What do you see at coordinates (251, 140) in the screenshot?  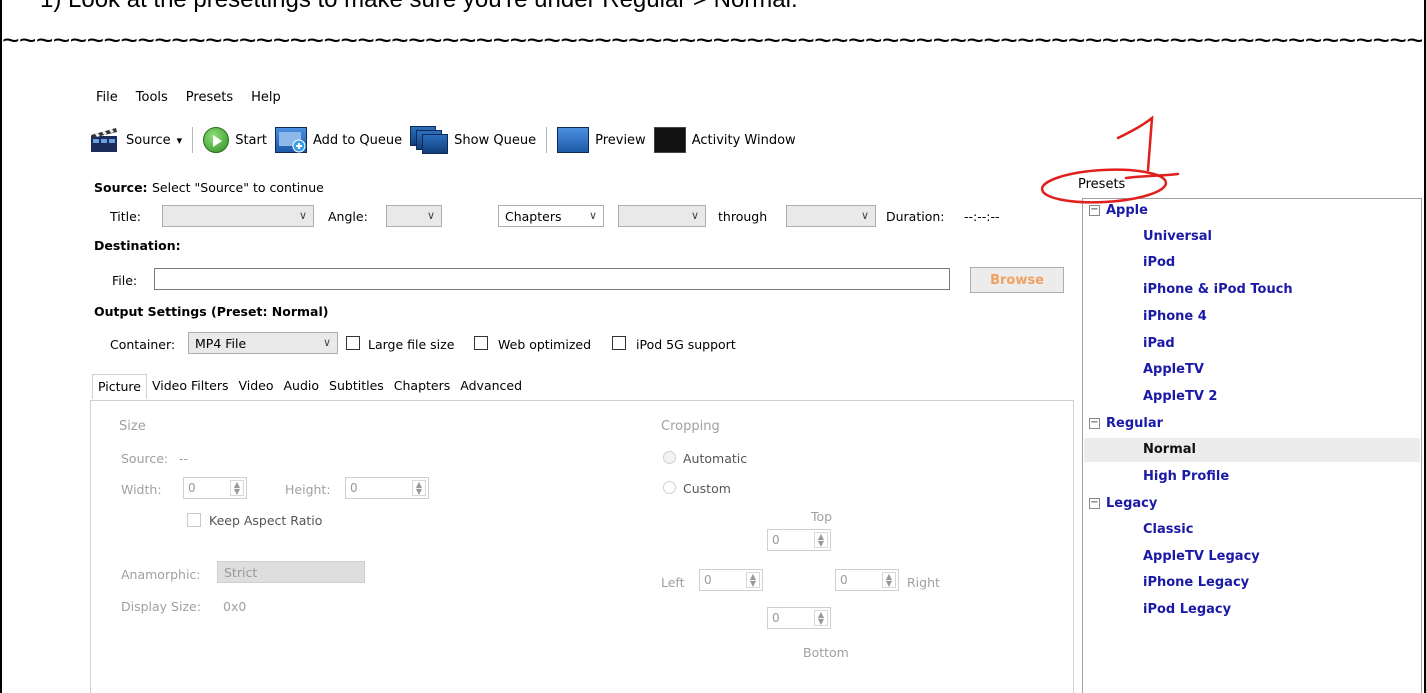 I see `start-label: Start` at bounding box center [251, 140].